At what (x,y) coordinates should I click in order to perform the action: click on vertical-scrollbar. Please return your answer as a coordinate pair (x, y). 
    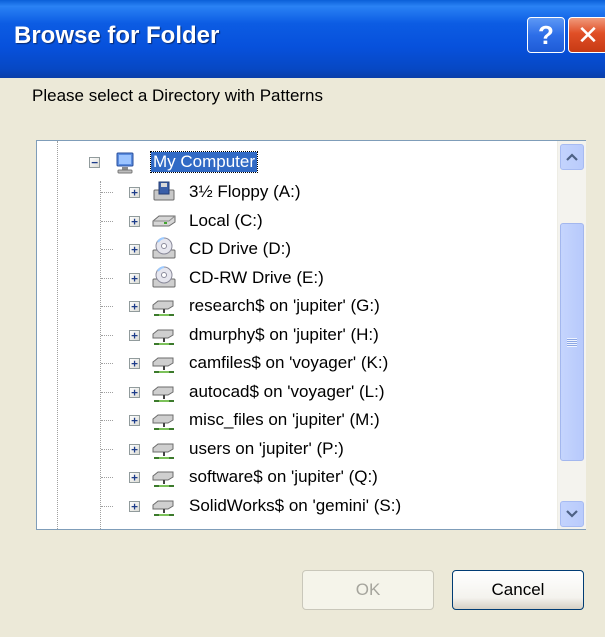
    Looking at the image, I should click on (571, 335).